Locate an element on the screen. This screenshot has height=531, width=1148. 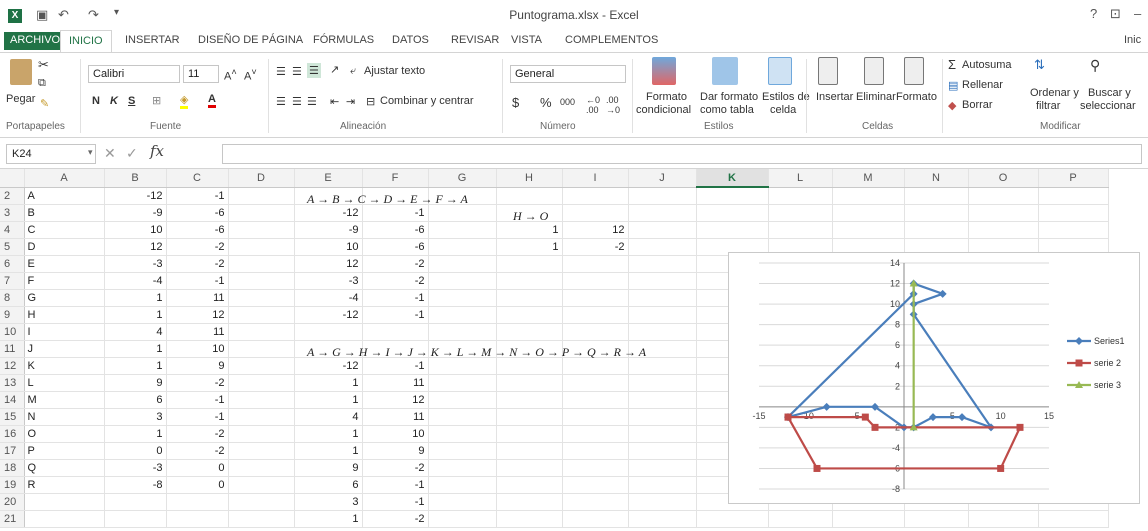
cell-g13 is located at coordinates (462, 383).